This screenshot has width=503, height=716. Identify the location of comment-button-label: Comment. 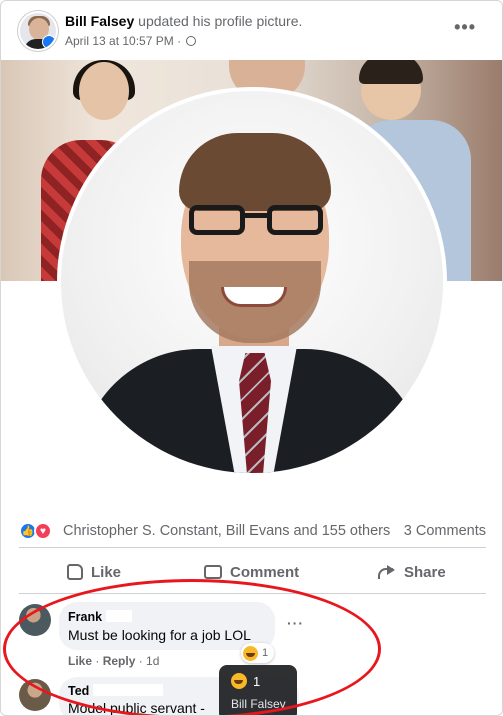
(265, 572).